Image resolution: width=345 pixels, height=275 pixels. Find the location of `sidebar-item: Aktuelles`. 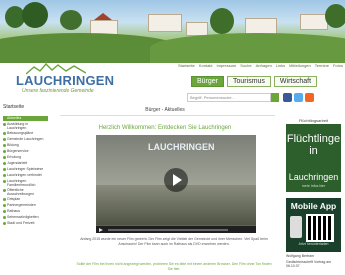

sidebar-item: Aktuelles is located at coordinates (25, 118).